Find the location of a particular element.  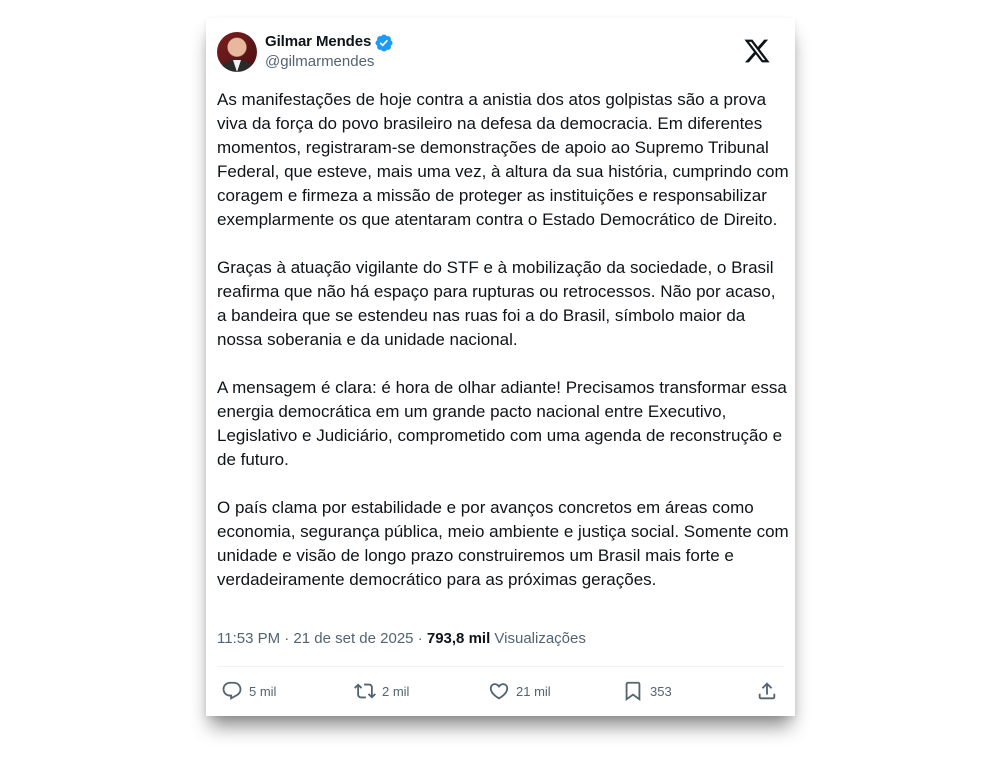

verified-badge-icon is located at coordinates (384, 43).